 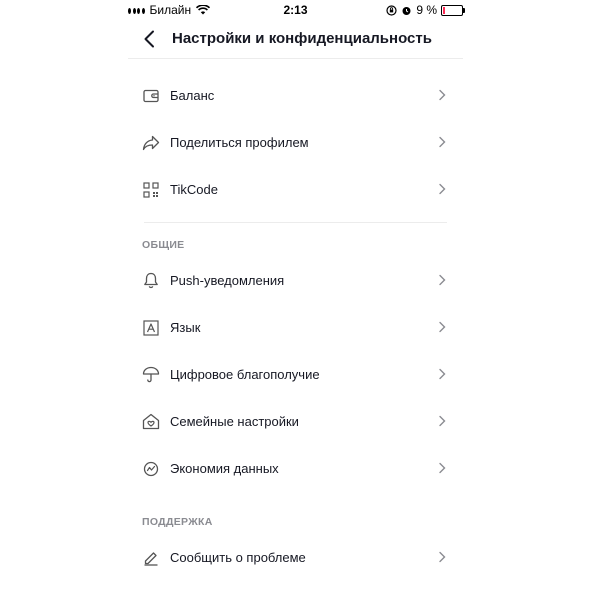 I want to click on settings-item-label: TikCode, so click(x=194, y=189).